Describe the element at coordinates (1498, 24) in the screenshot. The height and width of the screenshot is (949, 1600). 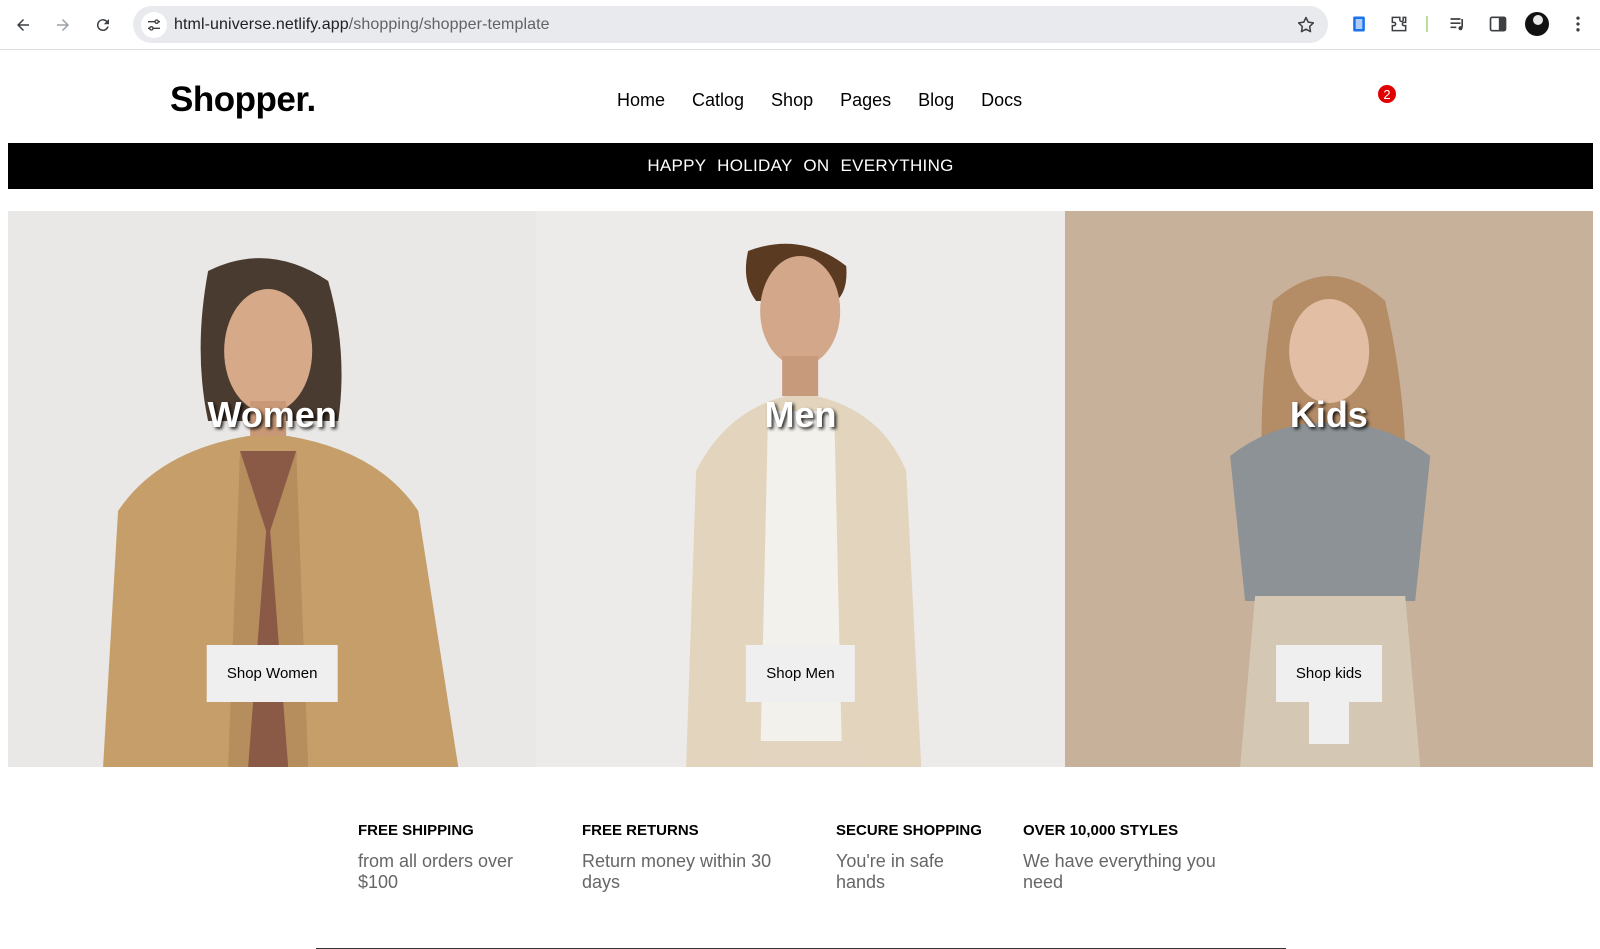
I see `side-panel-icon` at that location.